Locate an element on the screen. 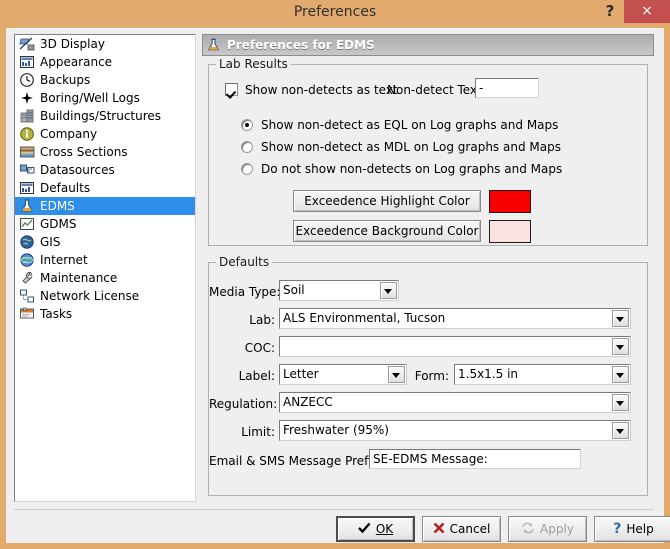 The image size is (670, 549). sidebar-item-gis: GIS is located at coordinates (105, 242).